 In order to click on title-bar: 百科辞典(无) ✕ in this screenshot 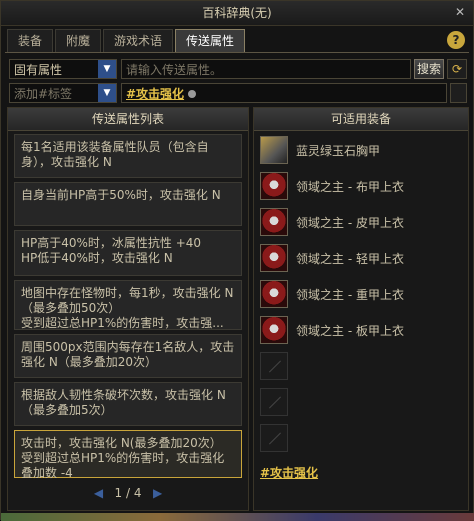, I will do `click(237, 13)`.